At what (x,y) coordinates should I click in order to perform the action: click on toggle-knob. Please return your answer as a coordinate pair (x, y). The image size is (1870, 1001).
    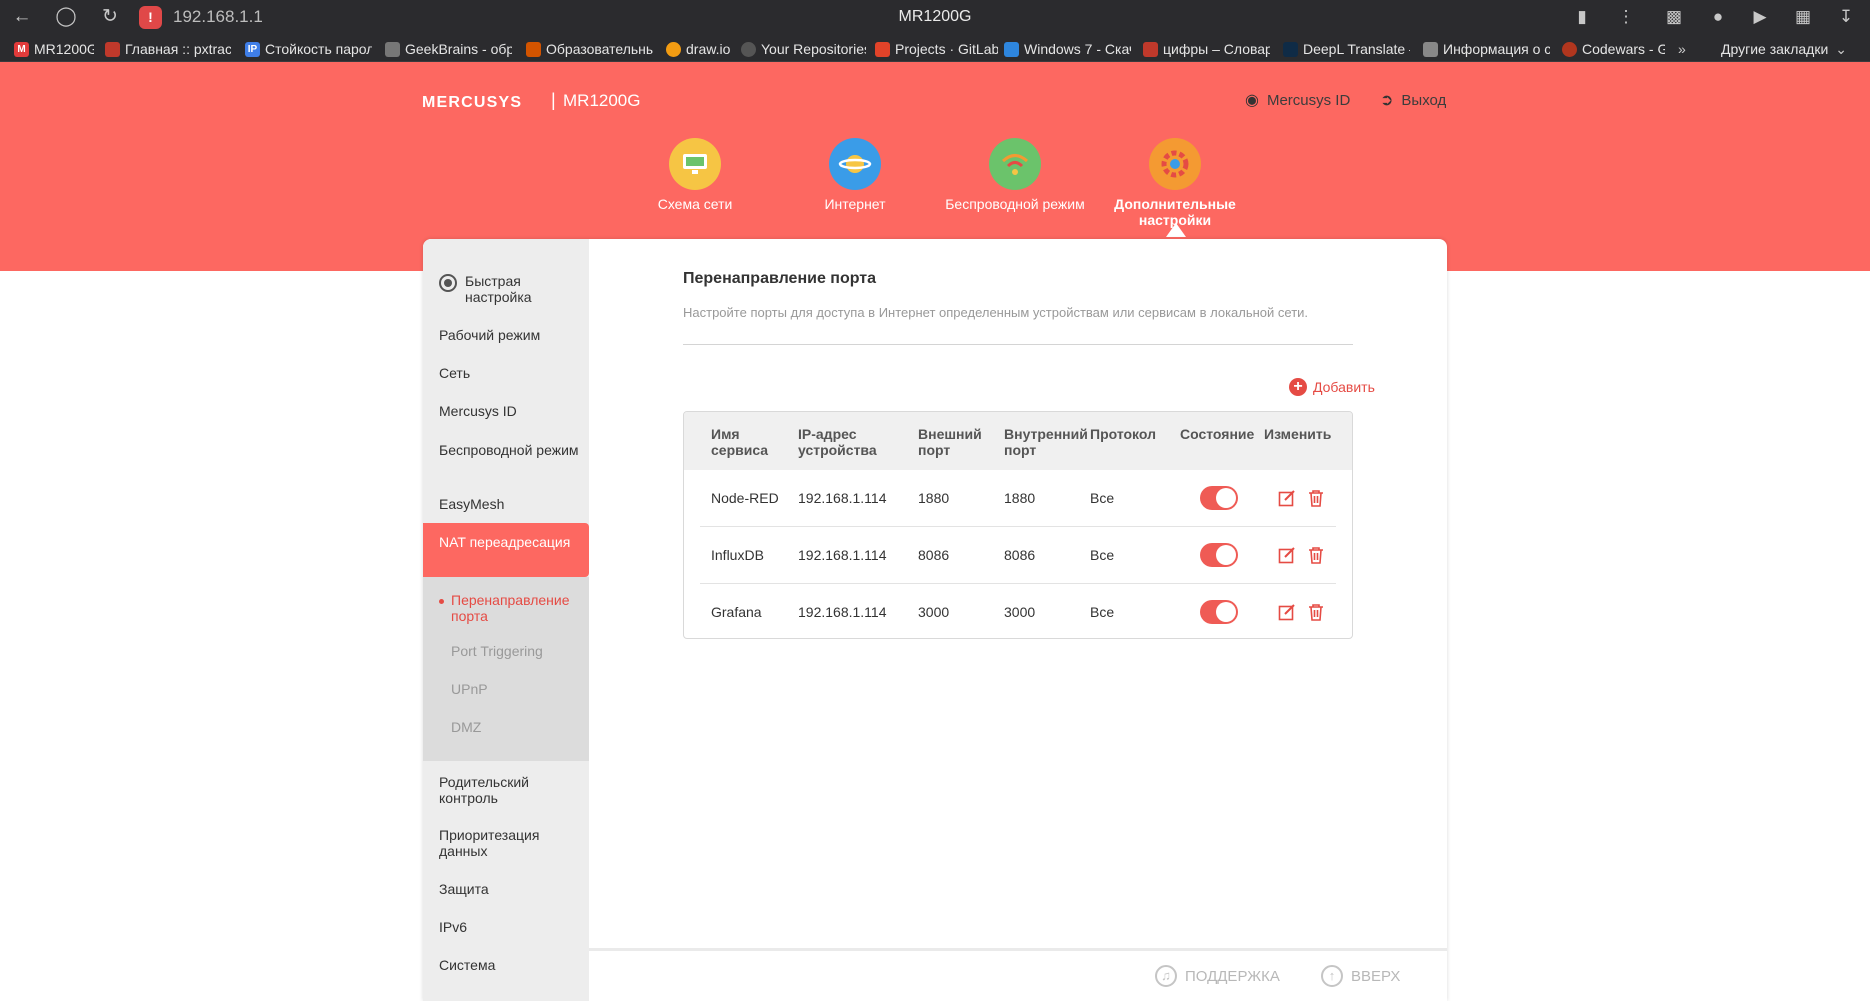
    Looking at the image, I should click on (1226, 612).